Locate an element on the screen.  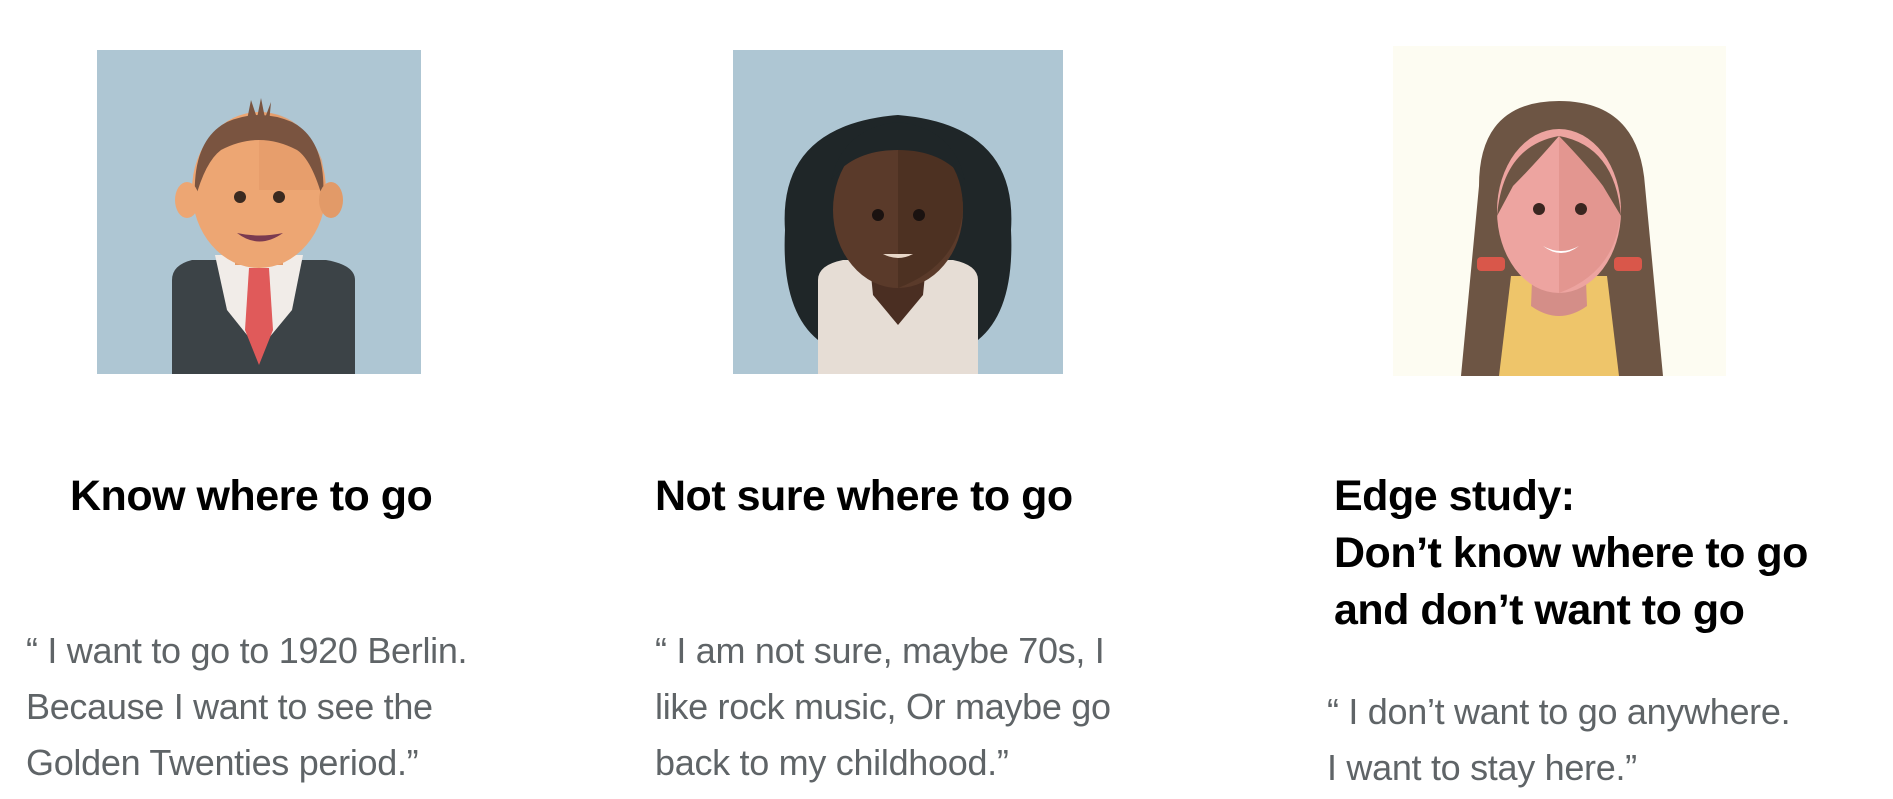
quote-line: “ I am not sure, maybe 70s, I is located at coordinates (880, 650).